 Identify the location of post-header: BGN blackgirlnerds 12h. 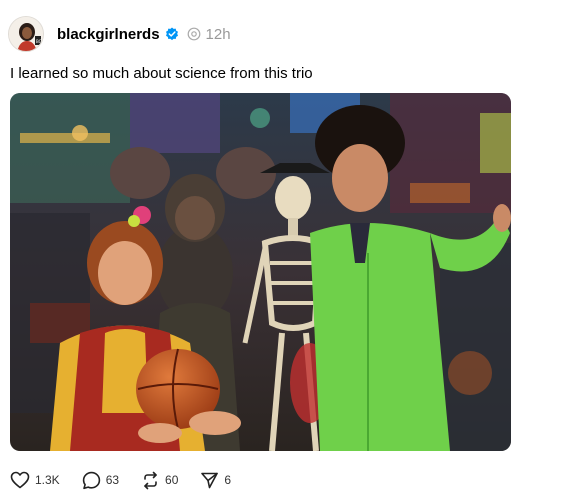
(119, 34).